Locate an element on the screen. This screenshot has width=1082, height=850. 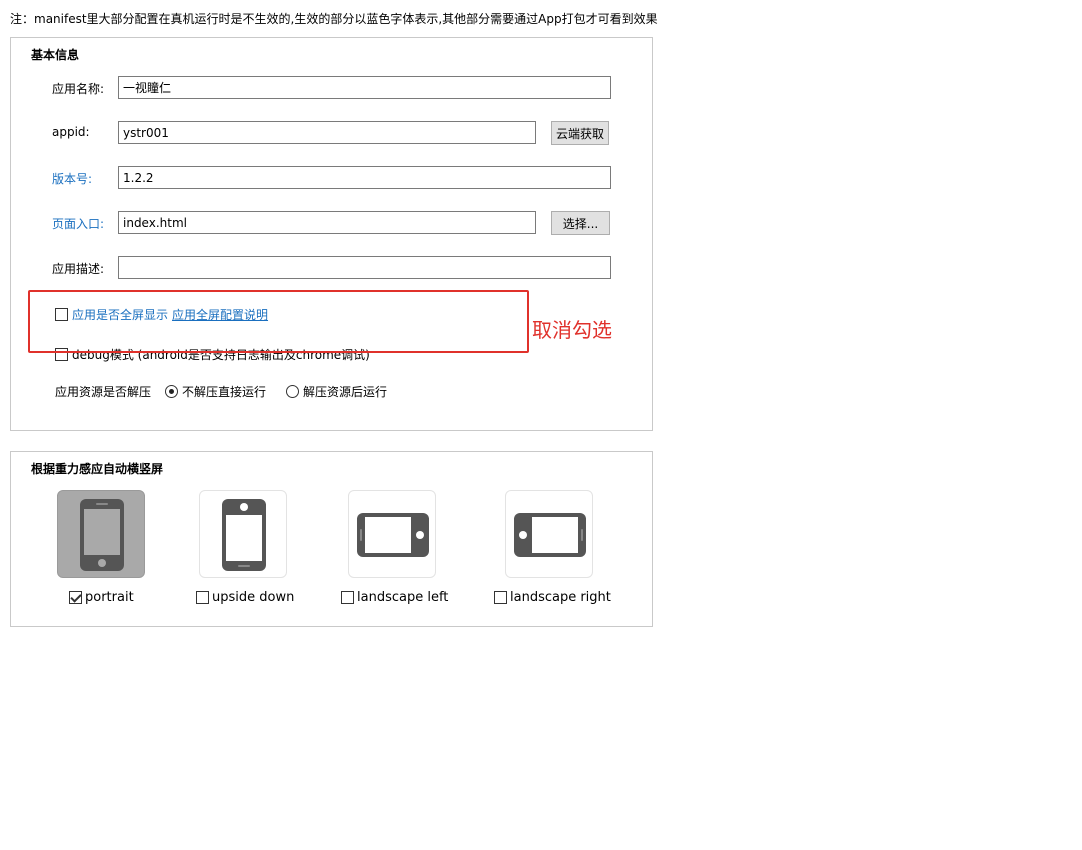
annotation-box is located at coordinates (278, 321).